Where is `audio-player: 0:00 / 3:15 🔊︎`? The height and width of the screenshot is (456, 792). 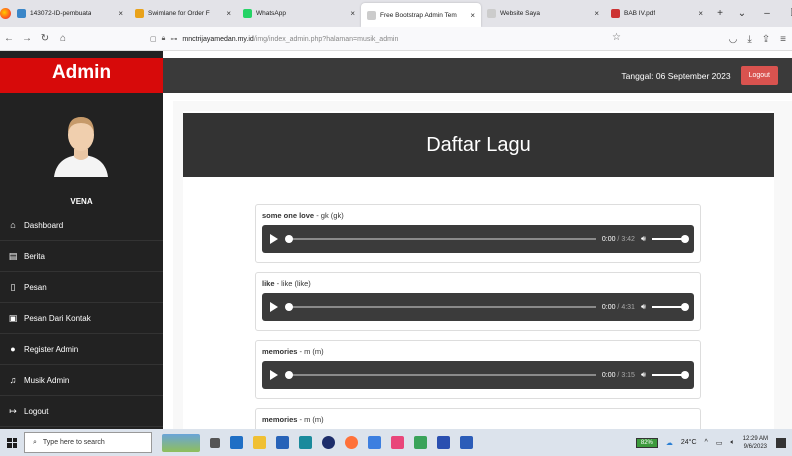 audio-player: 0:00 / 3:15 🔊︎ is located at coordinates (478, 375).